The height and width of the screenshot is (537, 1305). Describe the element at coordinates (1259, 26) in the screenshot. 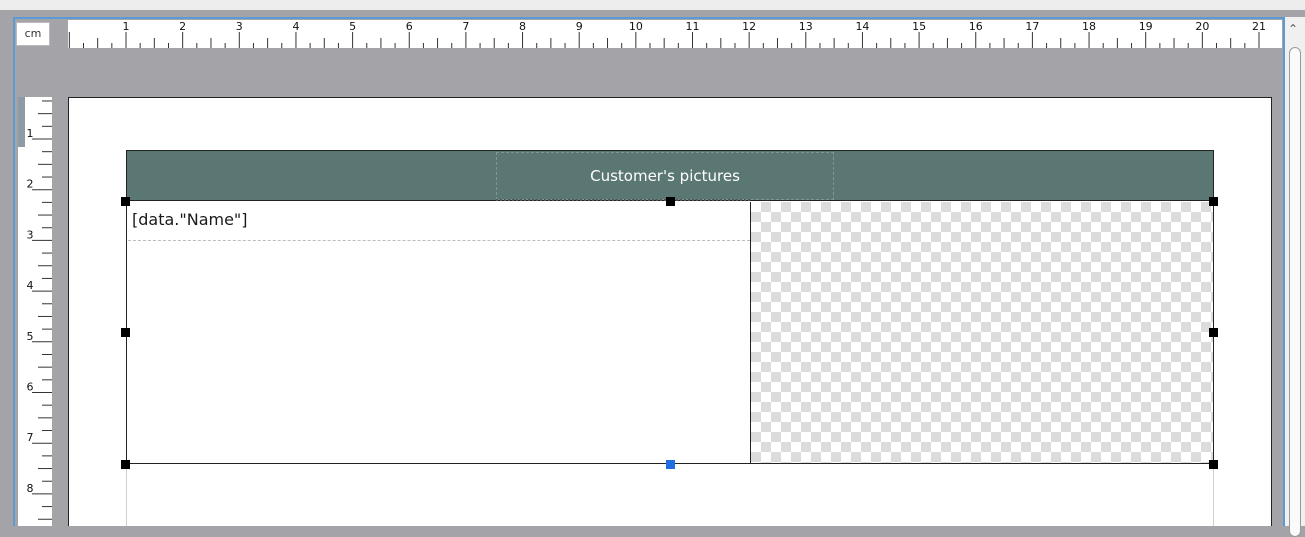

I see `ruler-label-21: 21` at that location.